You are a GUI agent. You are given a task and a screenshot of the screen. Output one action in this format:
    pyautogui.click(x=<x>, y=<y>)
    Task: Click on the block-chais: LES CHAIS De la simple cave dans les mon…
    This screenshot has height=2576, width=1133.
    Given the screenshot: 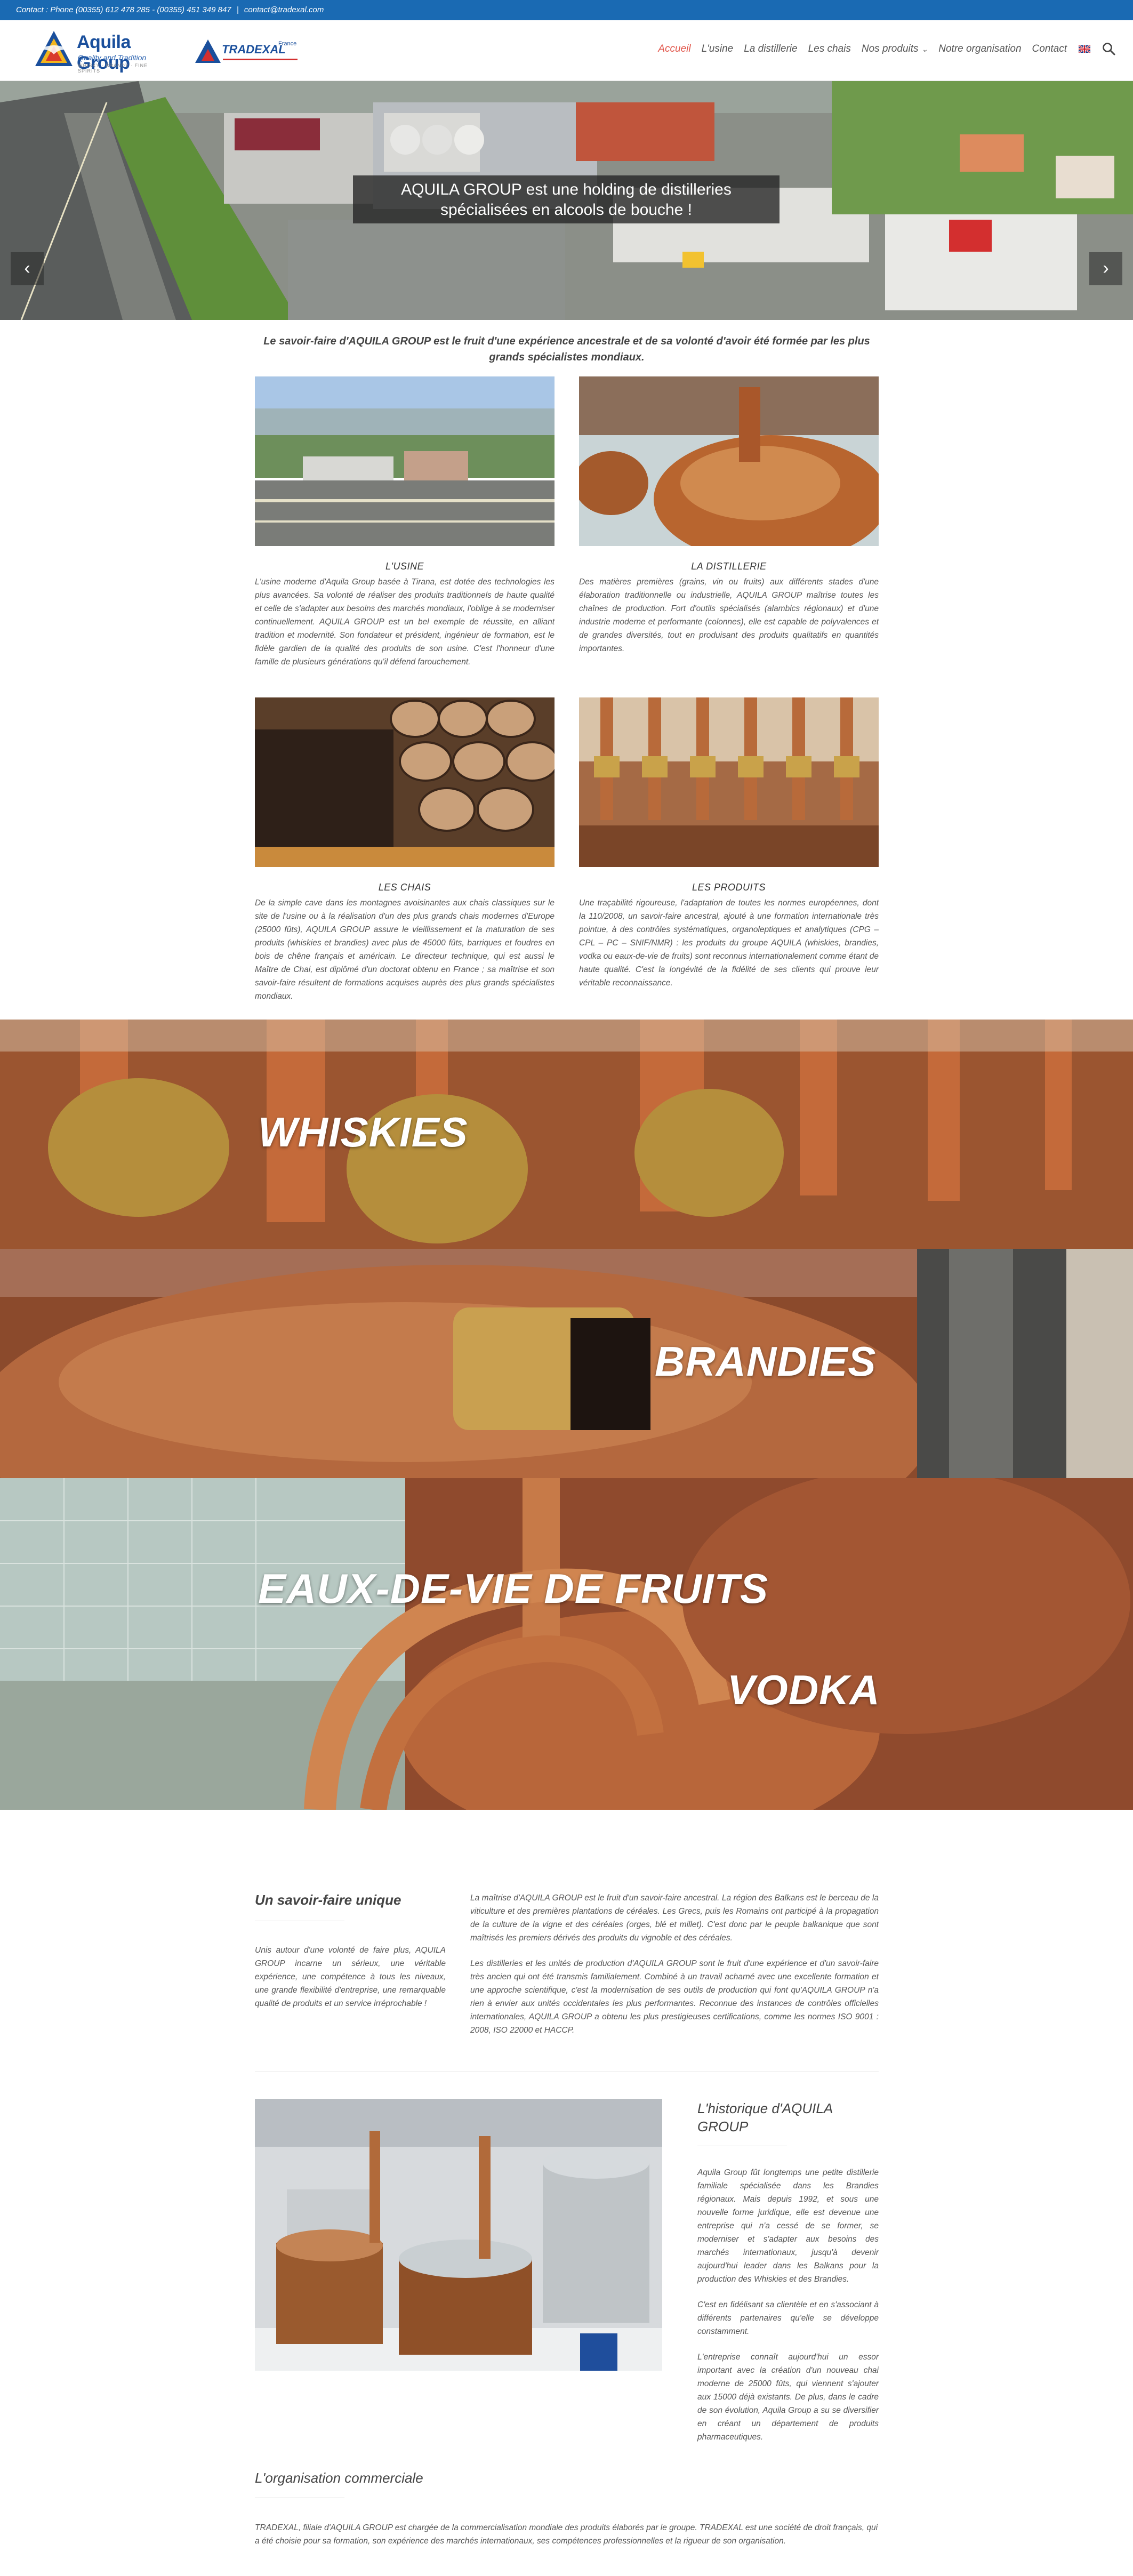 What is the action you would take?
    pyautogui.click(x=405, y=850)
    